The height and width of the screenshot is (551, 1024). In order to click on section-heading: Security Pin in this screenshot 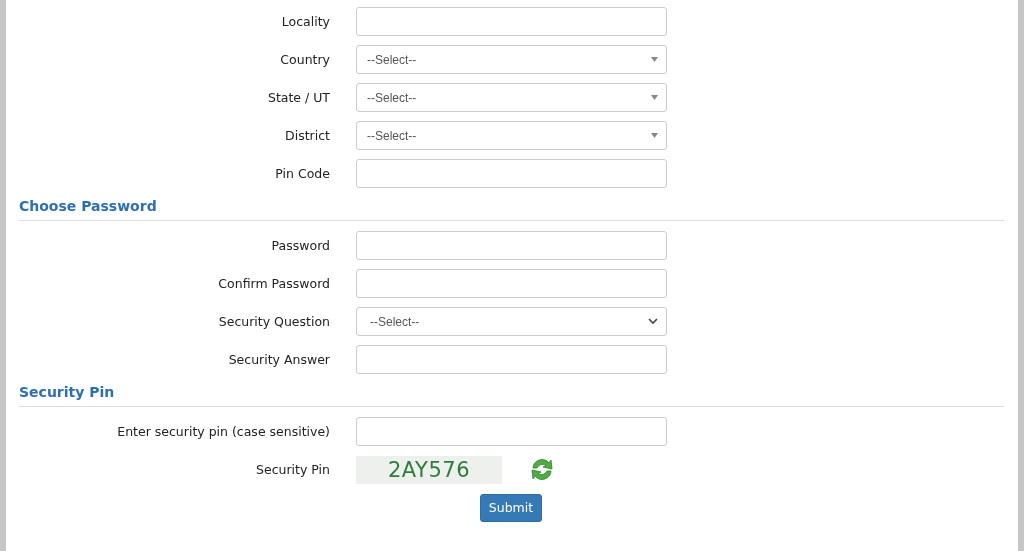, I will do `click(511, 395)`.